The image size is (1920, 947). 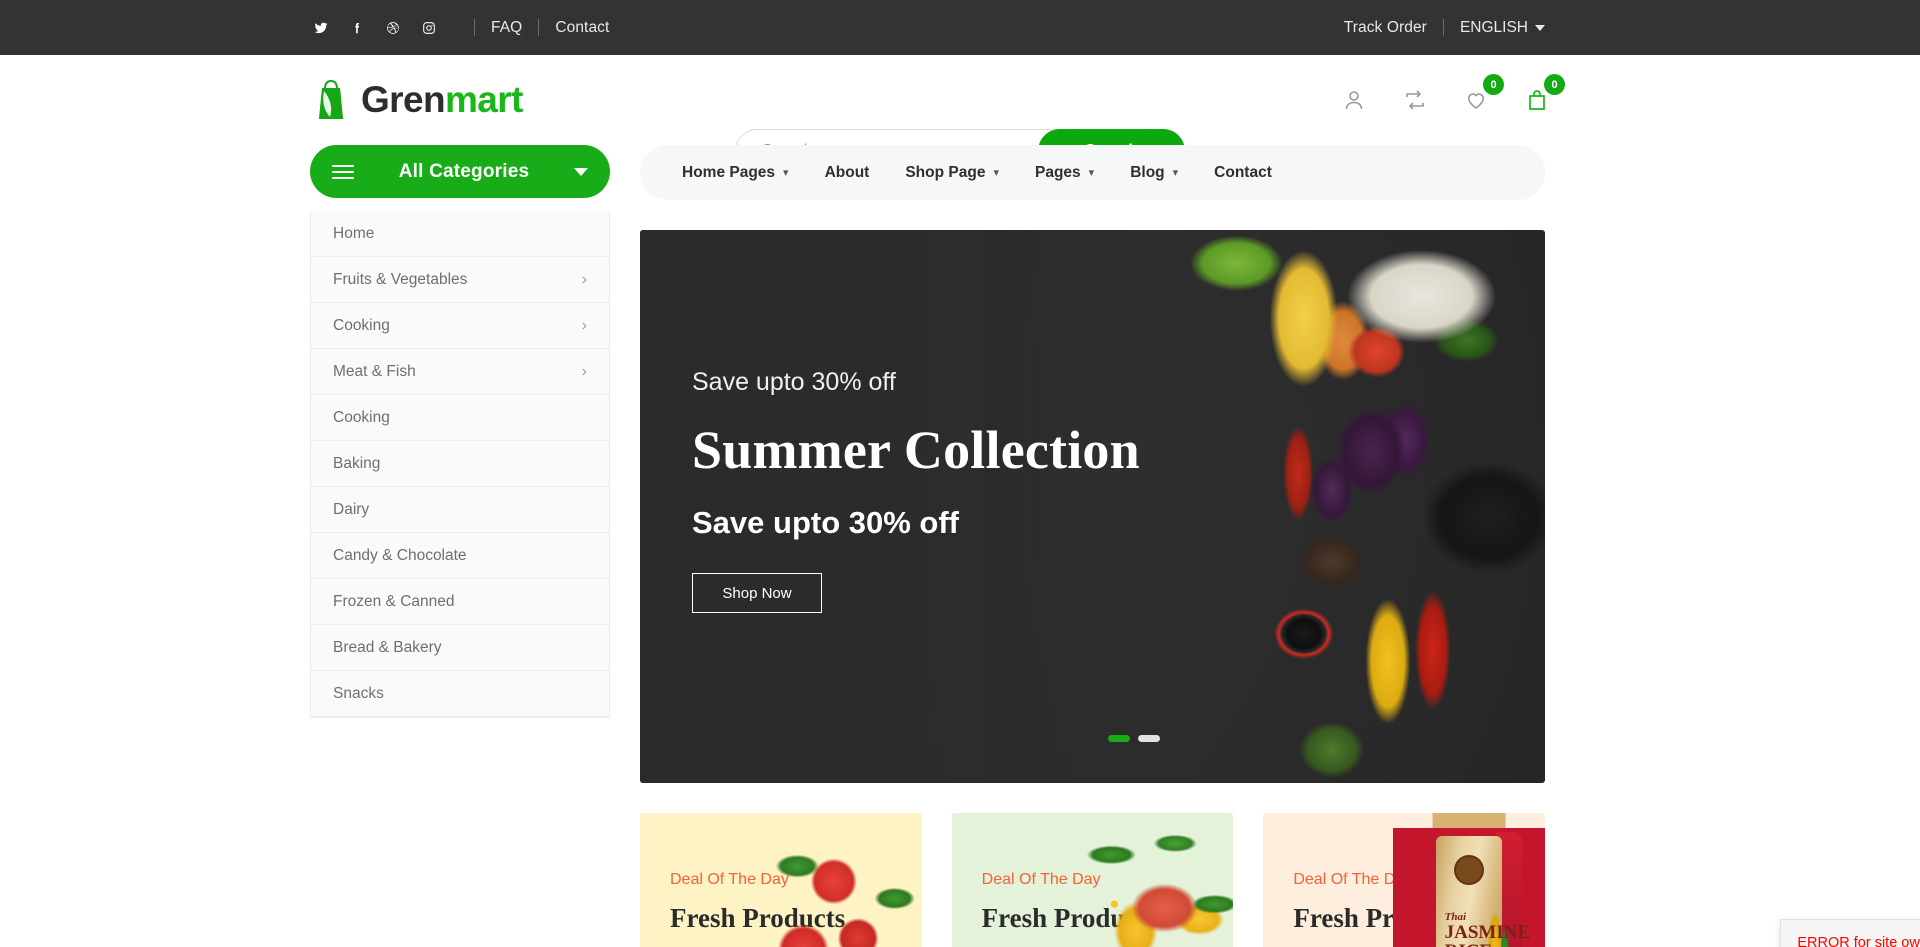 What do you see at coordinates (757, 593) in the screenshot?
I see `shop-now-button: Shop Now` at bounding box center [757, 593].